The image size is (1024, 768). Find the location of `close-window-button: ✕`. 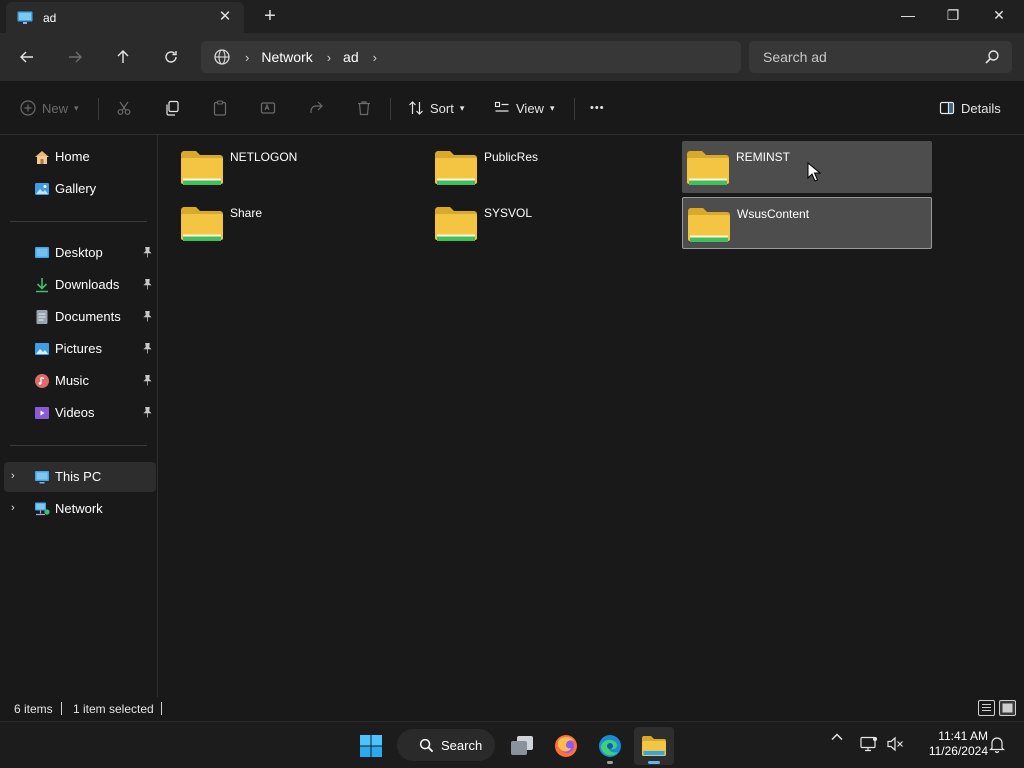

close-window-button: ✕ is located at coordinates (999, 15).